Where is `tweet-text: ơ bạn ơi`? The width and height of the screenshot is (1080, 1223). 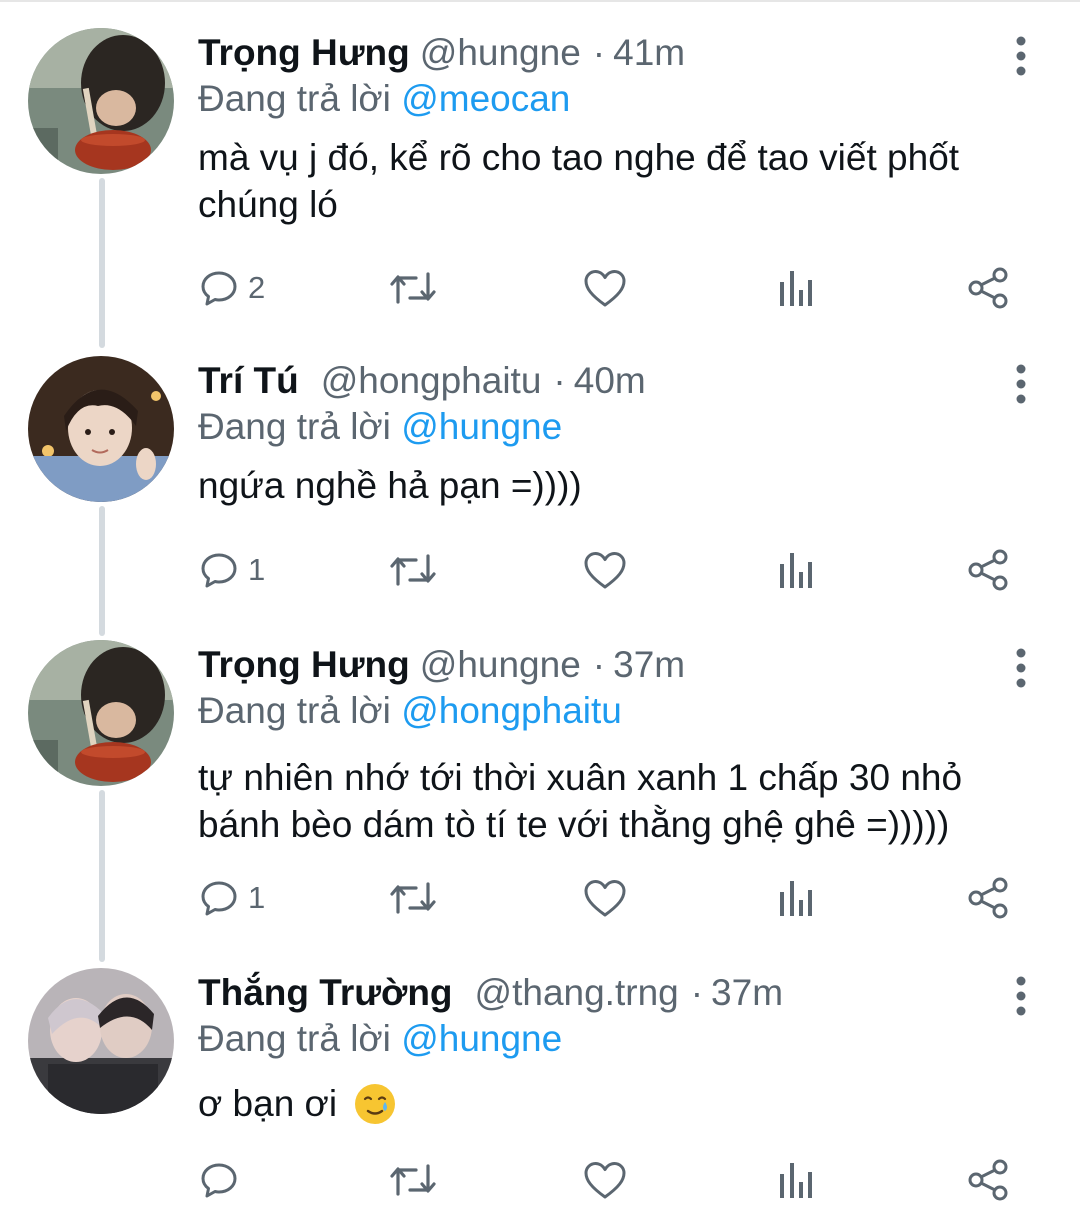 tweet-text: ơ bạn ơi is located at coordinates (623, 1108).